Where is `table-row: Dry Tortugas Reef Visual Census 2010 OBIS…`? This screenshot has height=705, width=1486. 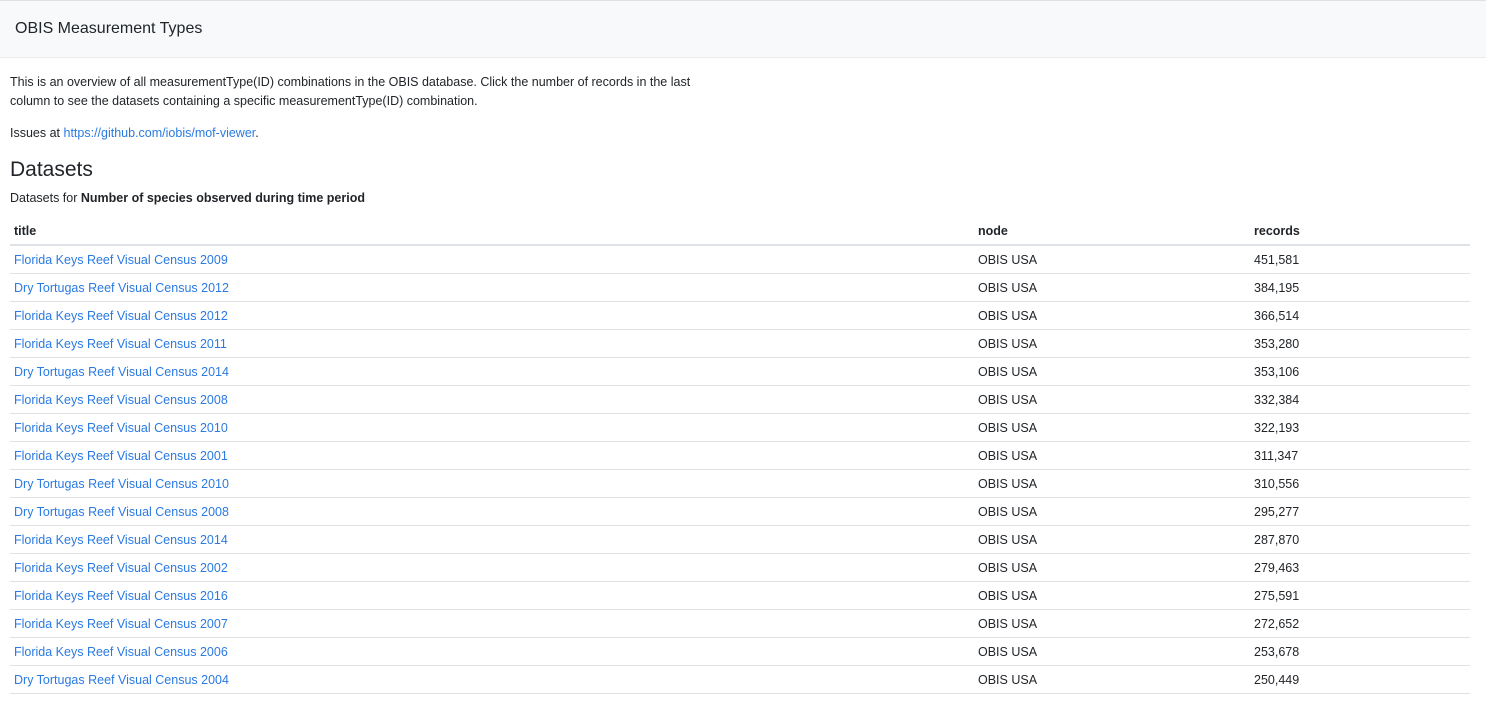
table-row: Dry Tortugas Reef Visual Census 2010 OBIS… is located at coordinates (740, 483).